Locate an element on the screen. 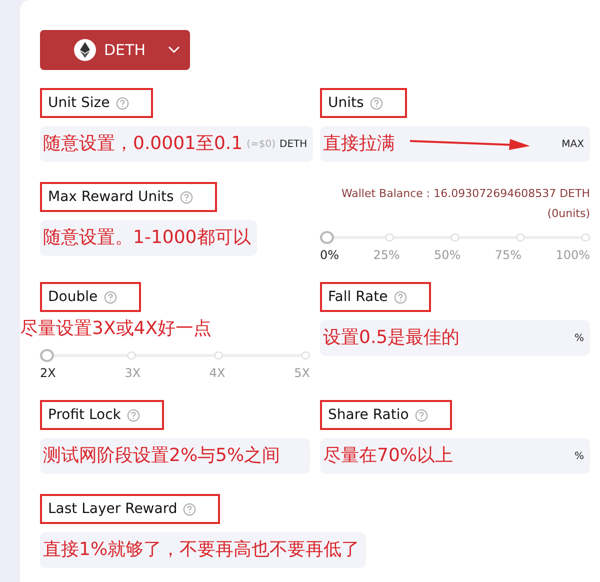  input-field: 随意设置。1-1000都可以 is located at coordinates (148, 238).